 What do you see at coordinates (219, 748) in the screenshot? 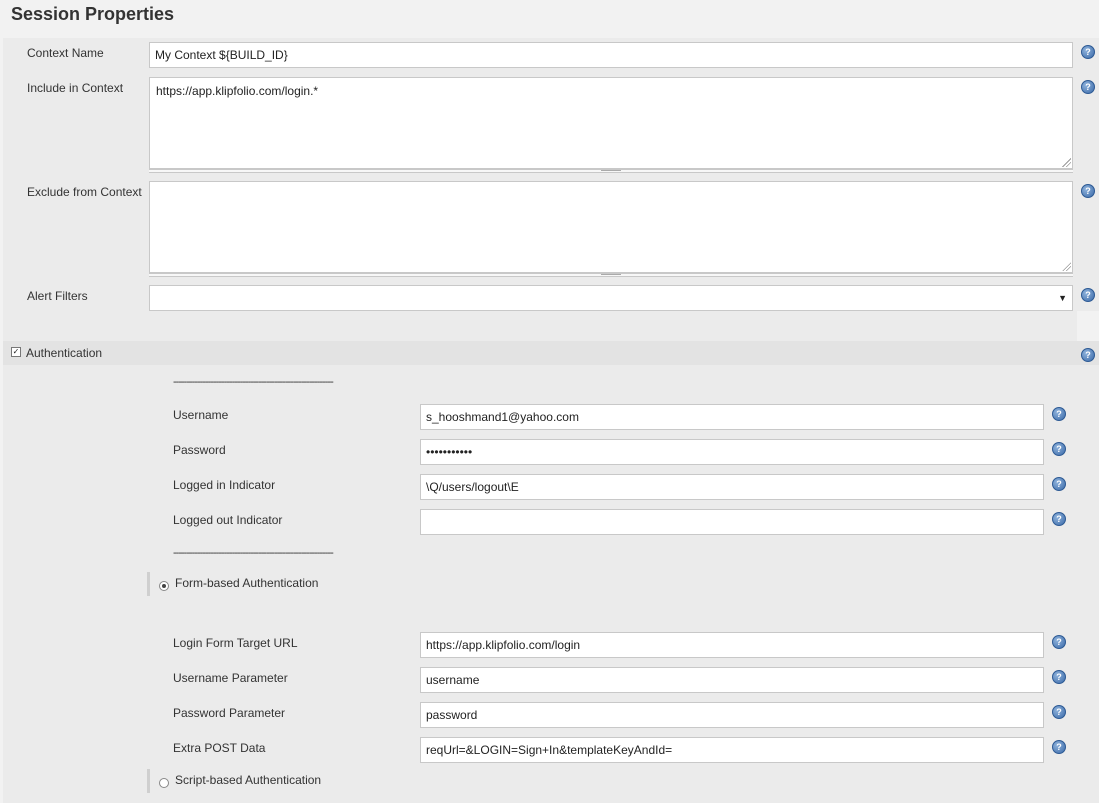
I see `extra-post-data-label: Extra POST Data` at bounding box center [219, 748].